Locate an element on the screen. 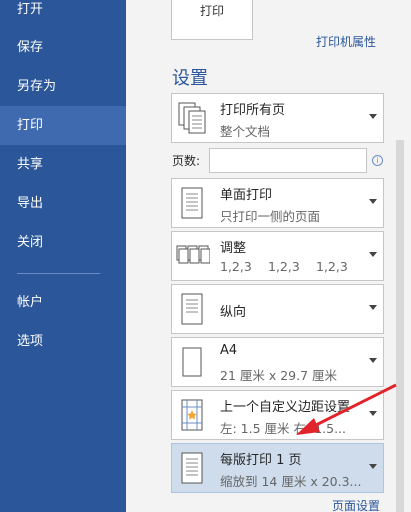  sides-dropdown: 单面打印 只打印一侧的页面 is located at coordinates (277, 203).